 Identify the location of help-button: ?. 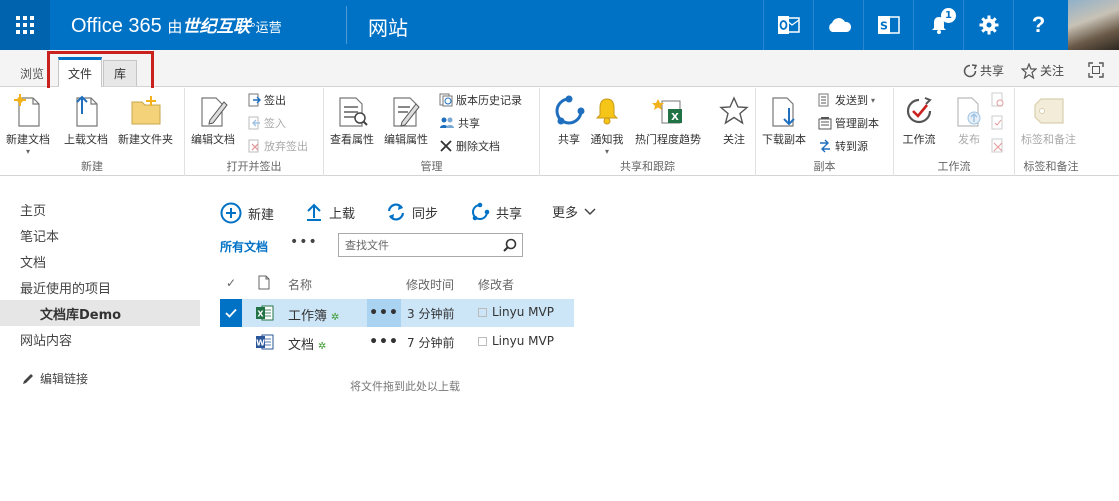
(1038, 25).